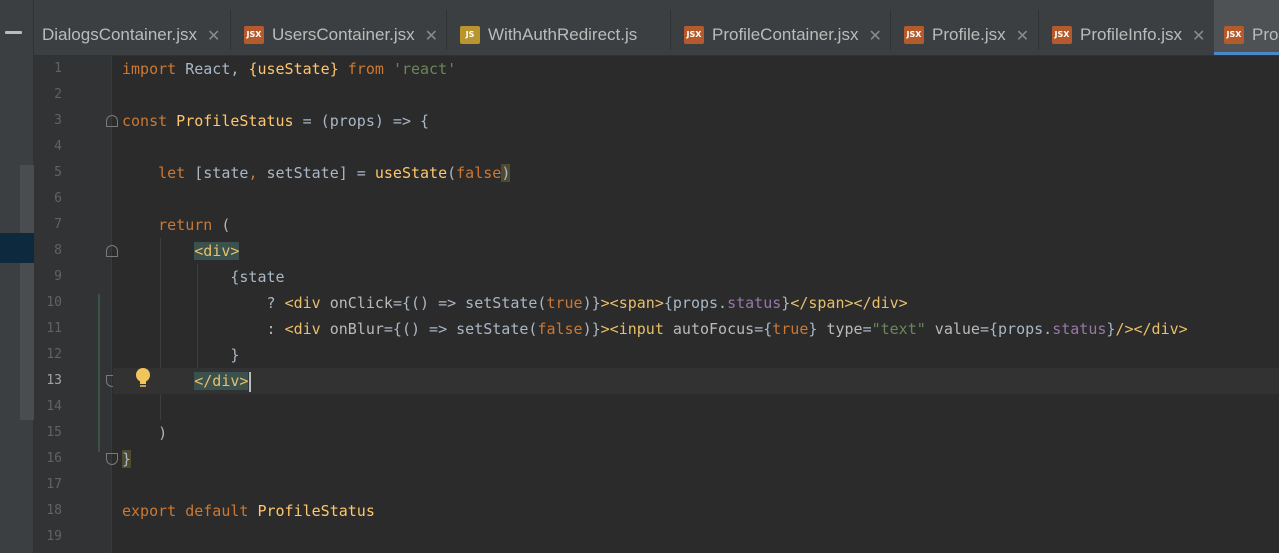 The width and height of the screenshot is (1279, 553). I want to click on code-line-18: export default ProfileStatus, so click(248, 511).